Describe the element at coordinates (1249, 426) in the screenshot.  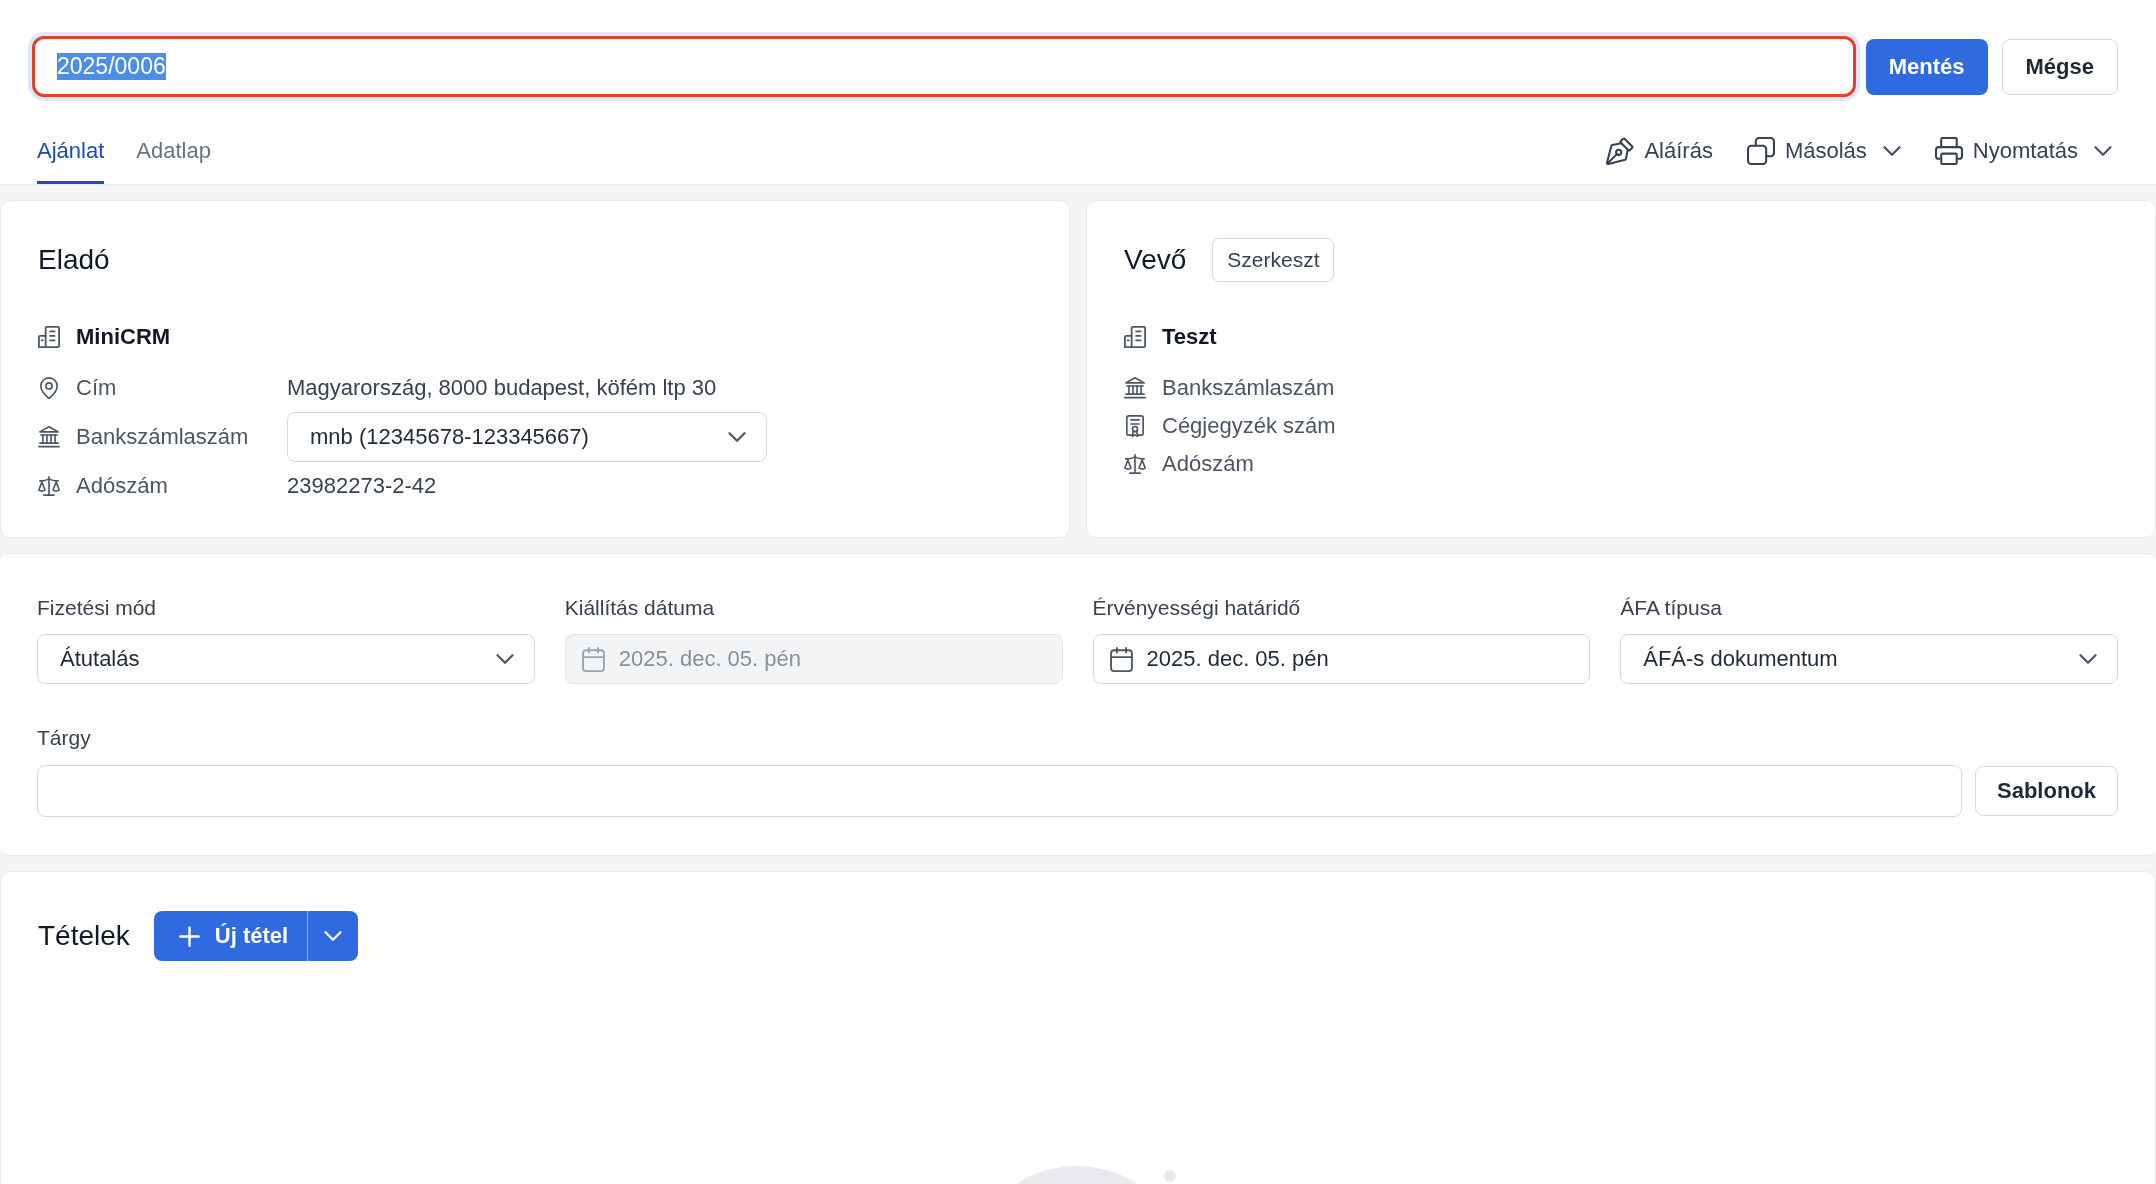
I see `info-label: Cégjegyzék szám` at that location.